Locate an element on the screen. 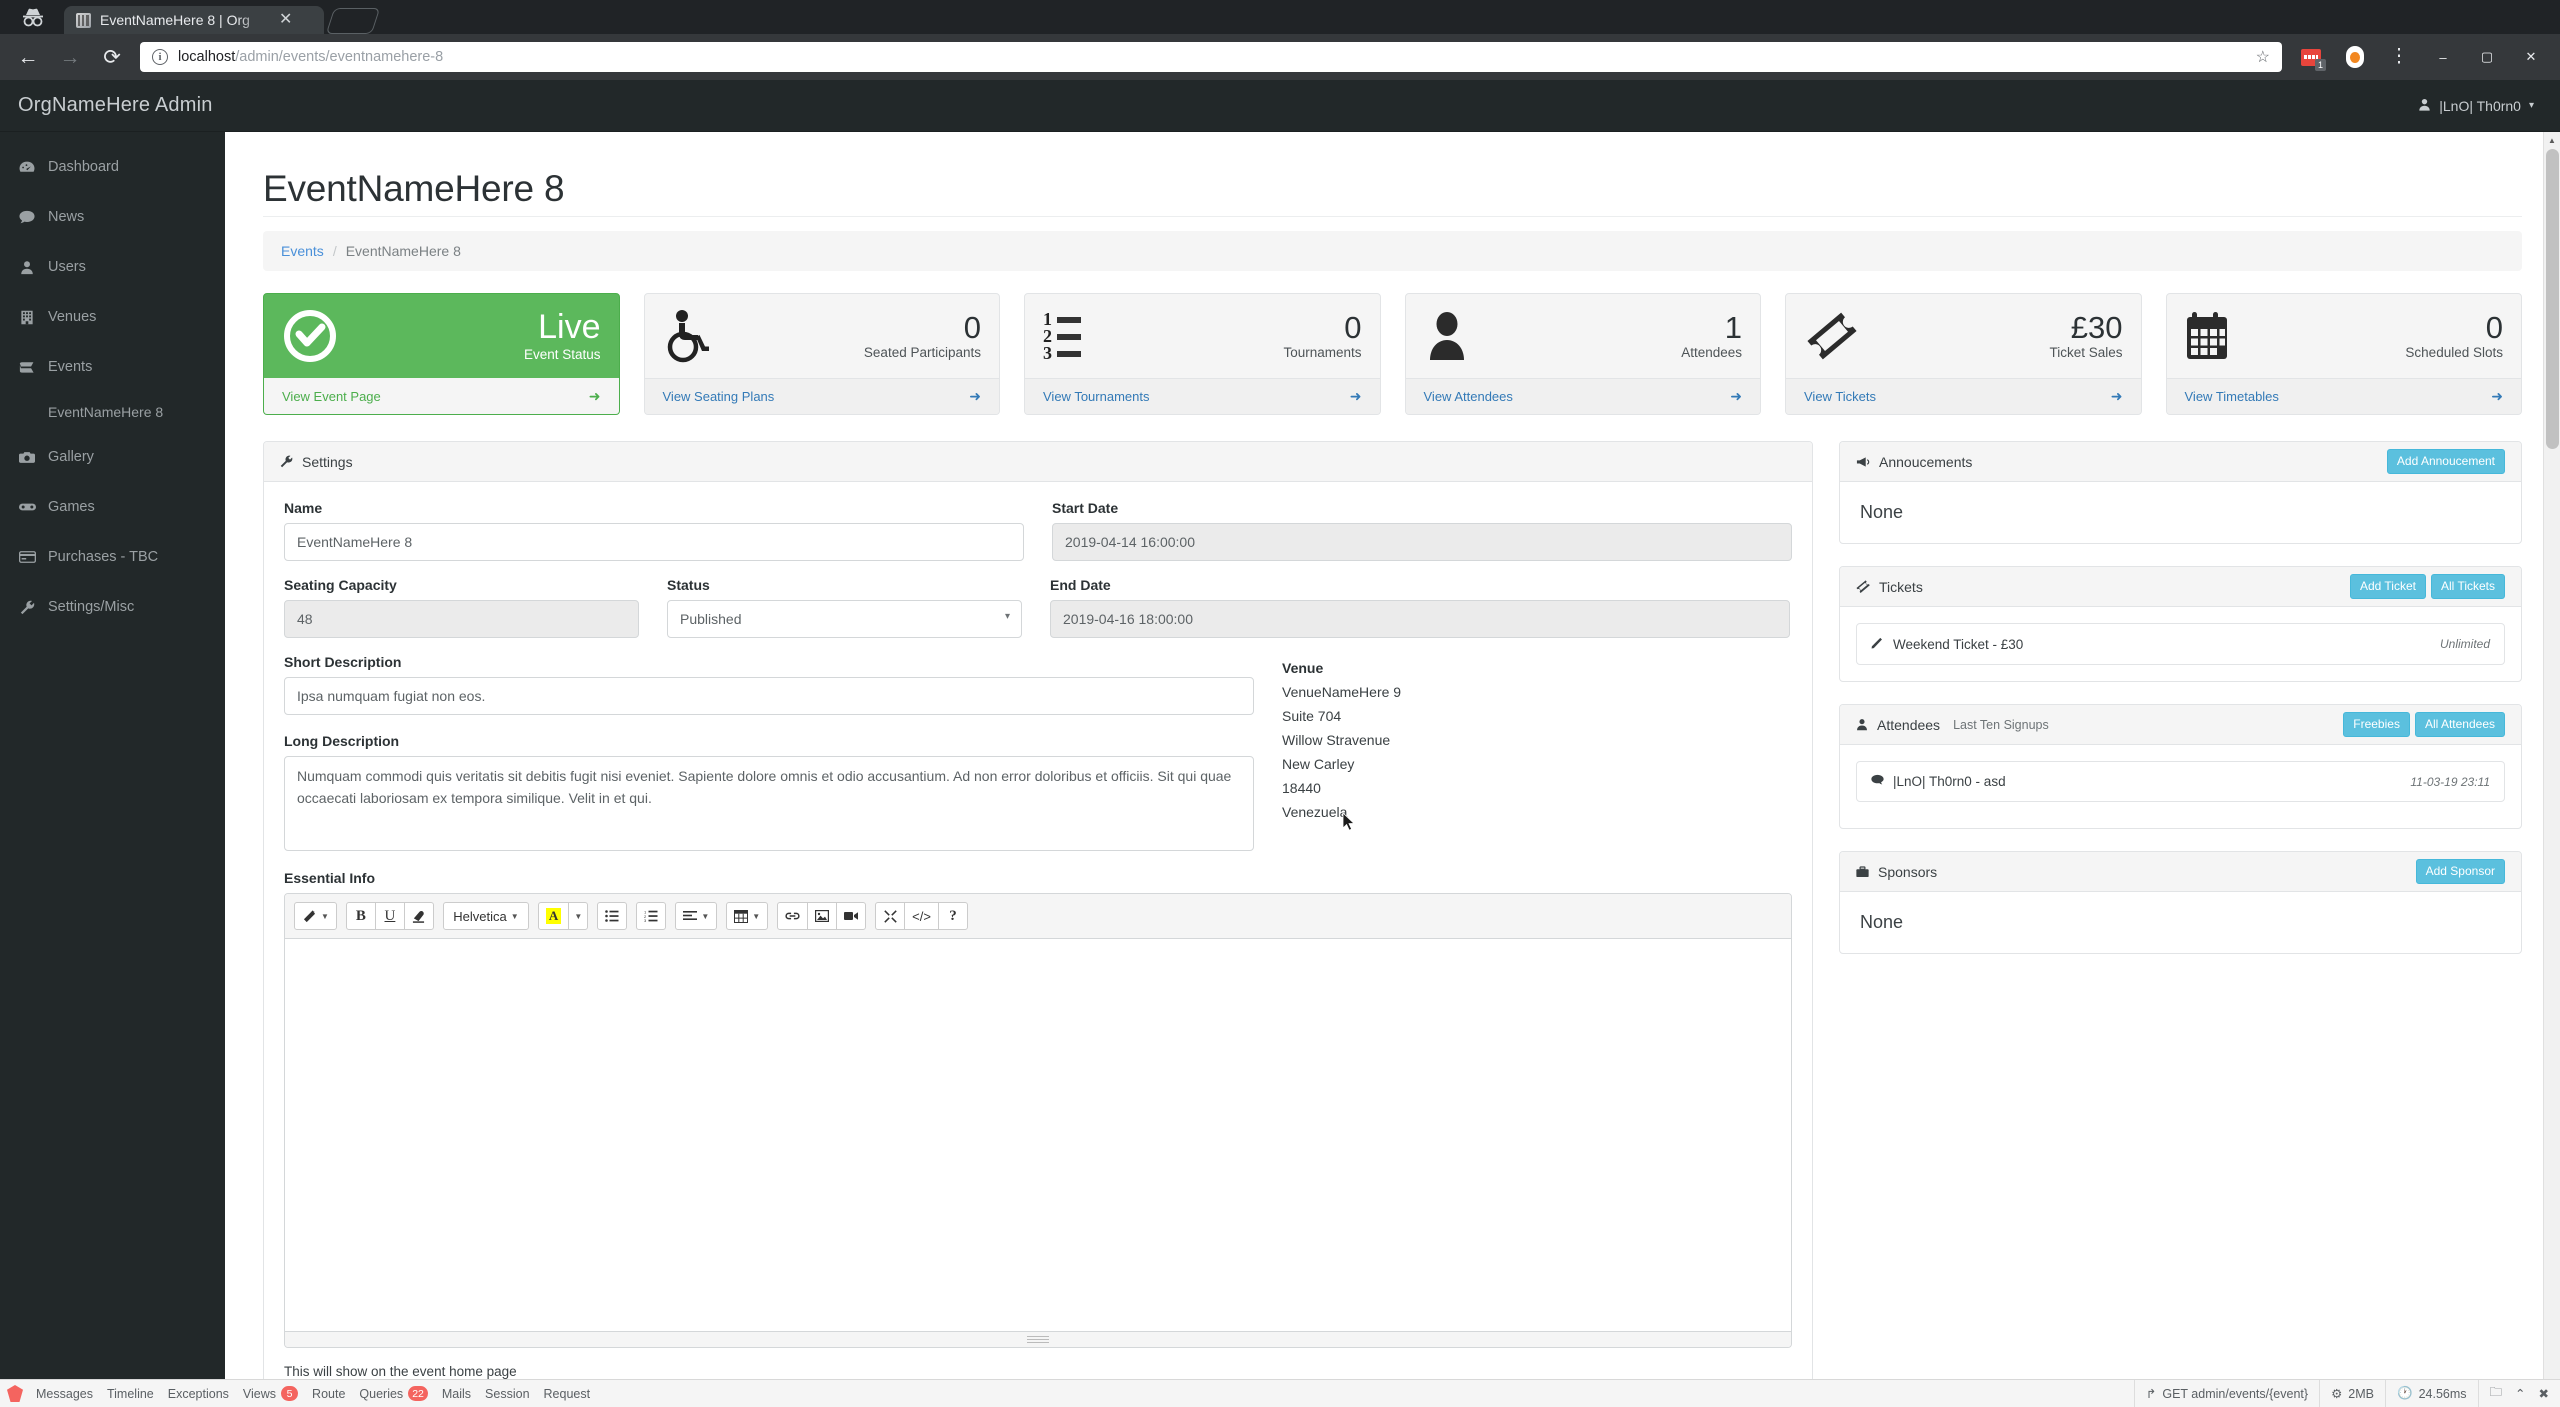 The image size is (2560, 1407). all-tickets-button: All Tickets is located at coordinates (2467, 586).